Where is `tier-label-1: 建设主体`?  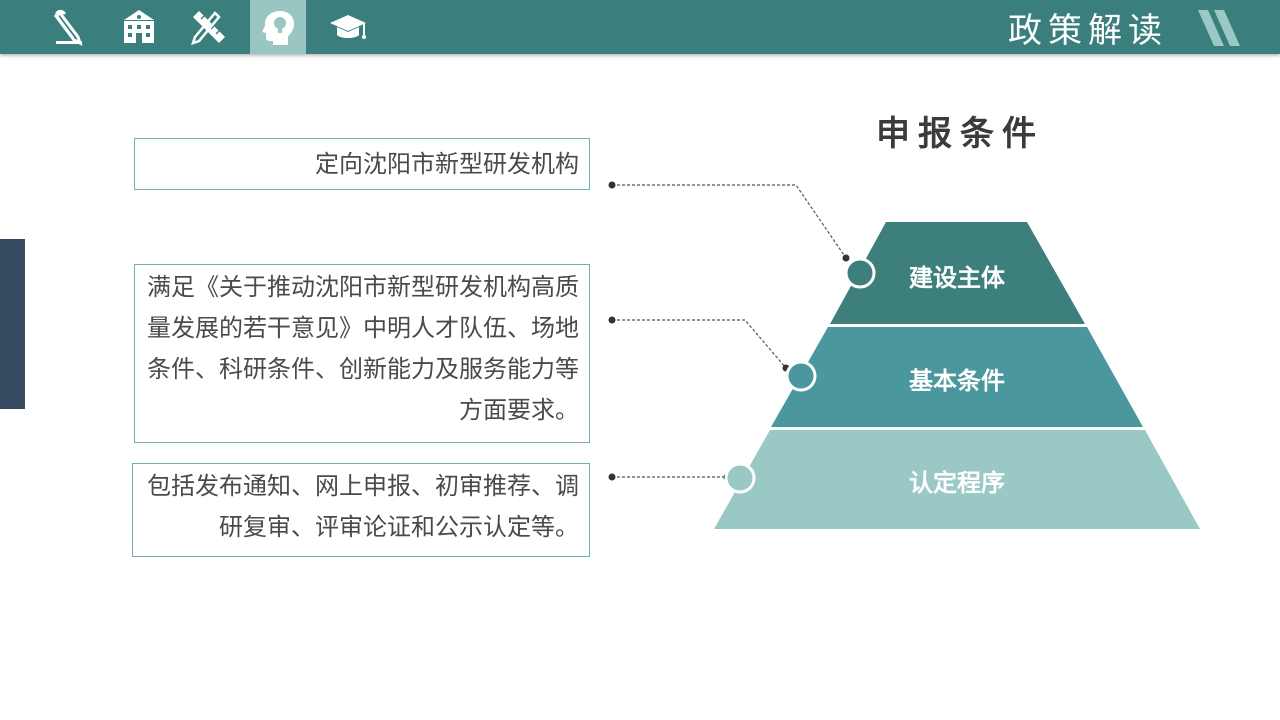
tier-label-1: 建设主体 is located at coordinates (957, 278).